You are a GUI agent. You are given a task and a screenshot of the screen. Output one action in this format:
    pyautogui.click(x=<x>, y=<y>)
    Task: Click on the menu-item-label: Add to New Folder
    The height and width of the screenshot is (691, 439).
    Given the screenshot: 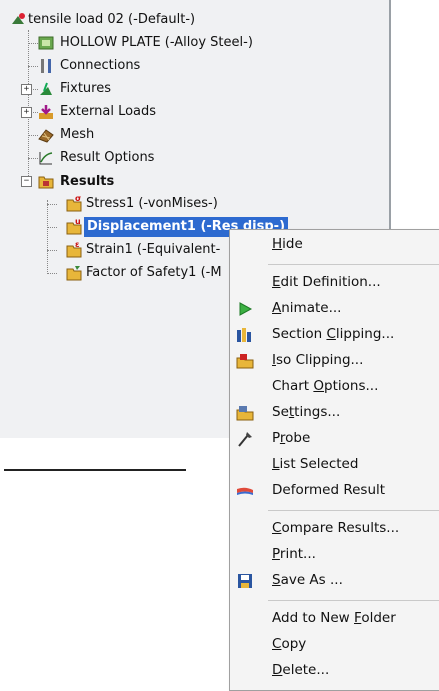 What is the action you would take?
    pyautogui.click(x=334, y=618)
    